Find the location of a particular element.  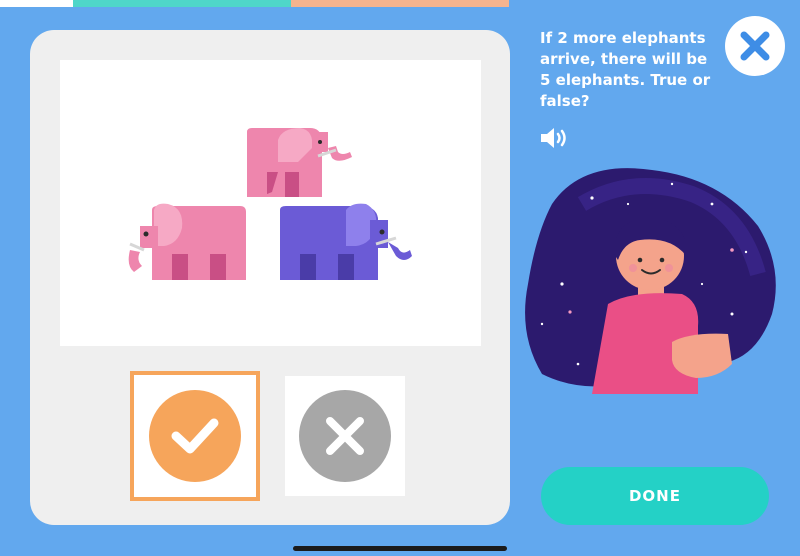

progress-bar is located at coordinates (400, 3).